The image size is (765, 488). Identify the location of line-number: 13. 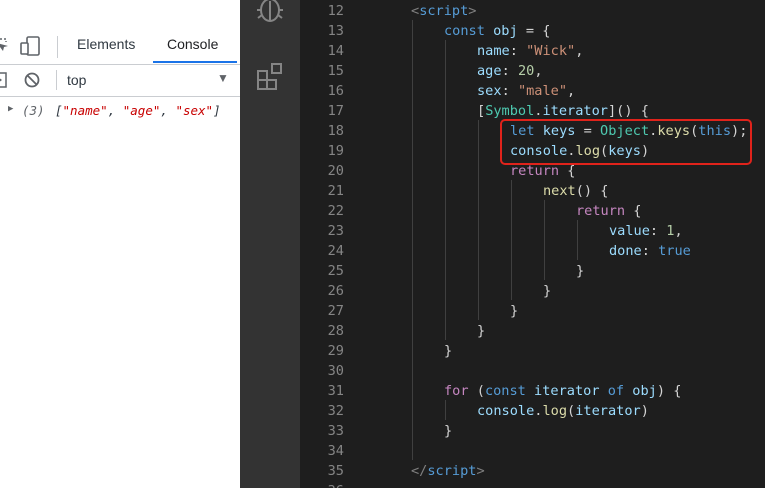
(335, 31).